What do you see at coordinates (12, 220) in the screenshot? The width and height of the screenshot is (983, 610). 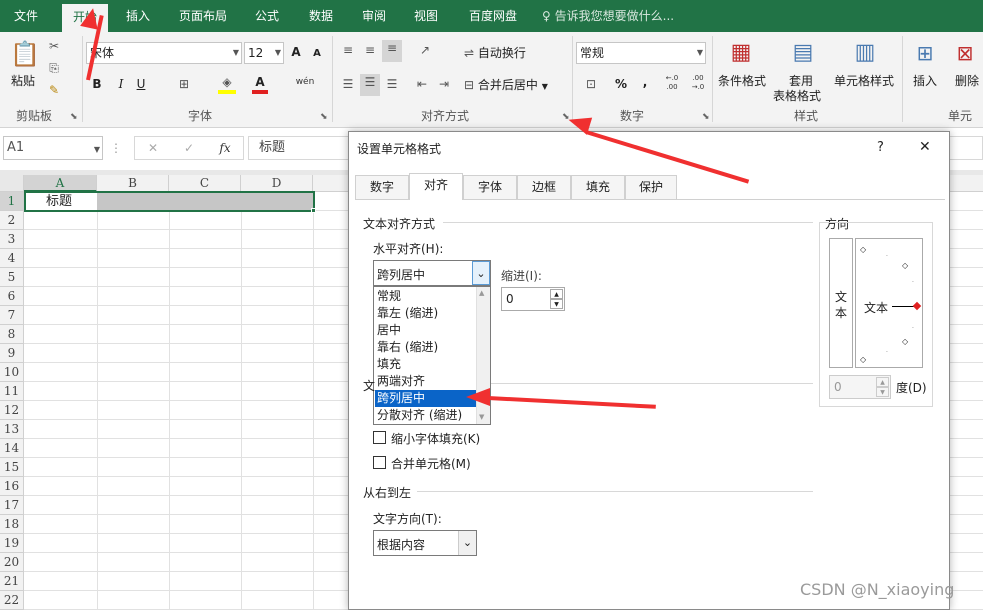 I see `row-header: 2` at bounding box center [12, 220].